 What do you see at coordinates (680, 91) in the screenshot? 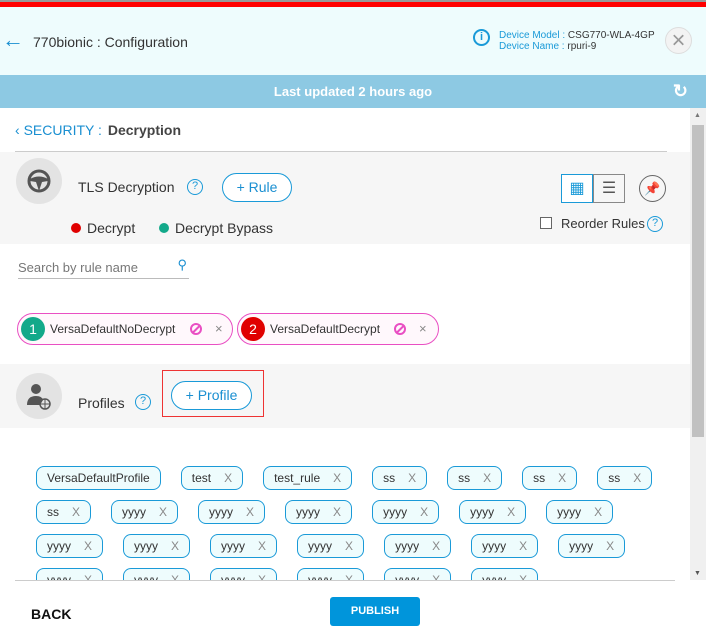
I see `refresh-icon: ↻` at bounding box center [680, 91].